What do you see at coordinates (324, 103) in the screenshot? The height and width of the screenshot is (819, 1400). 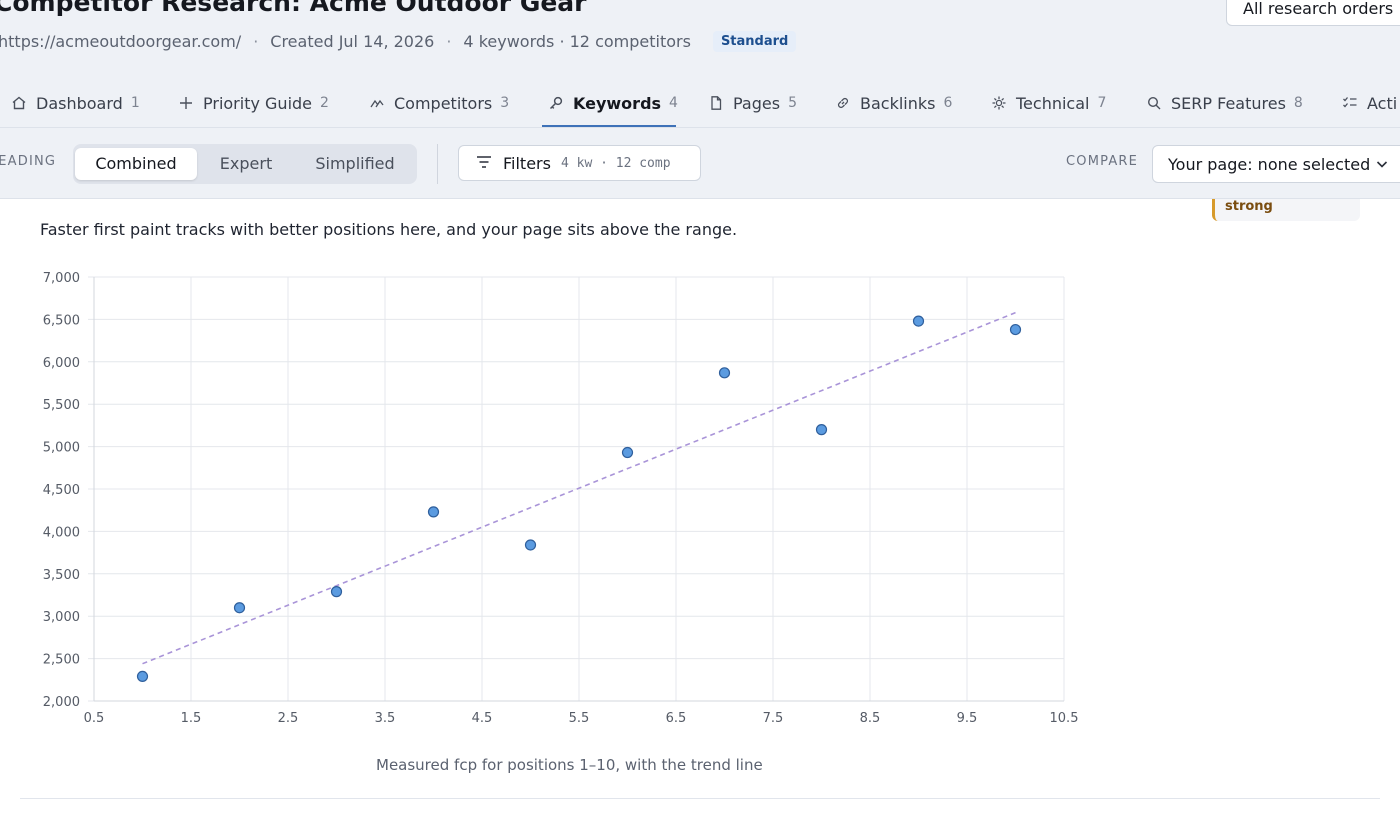 I see `tab-number: 2` at bounding box center [324, 103].